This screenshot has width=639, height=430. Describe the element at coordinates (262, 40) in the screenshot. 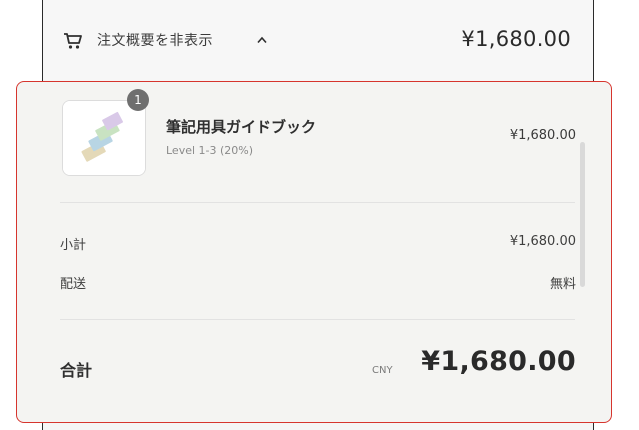

I see `chevron-up-icon` at that location.